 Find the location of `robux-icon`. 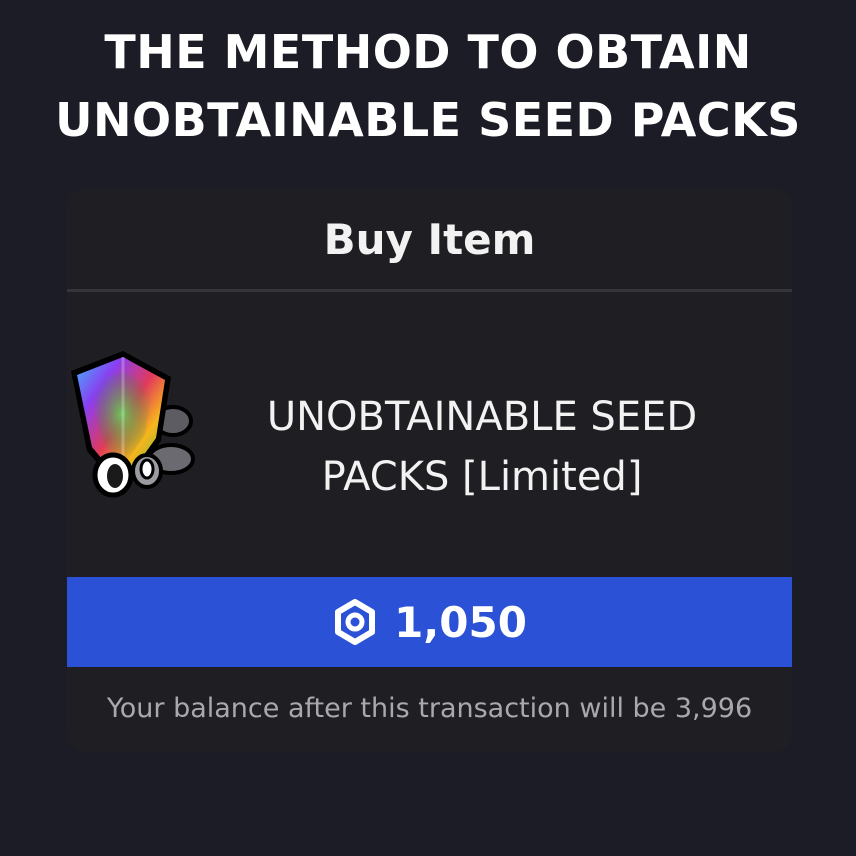

robux-icon is located at coordinates (355, 622).